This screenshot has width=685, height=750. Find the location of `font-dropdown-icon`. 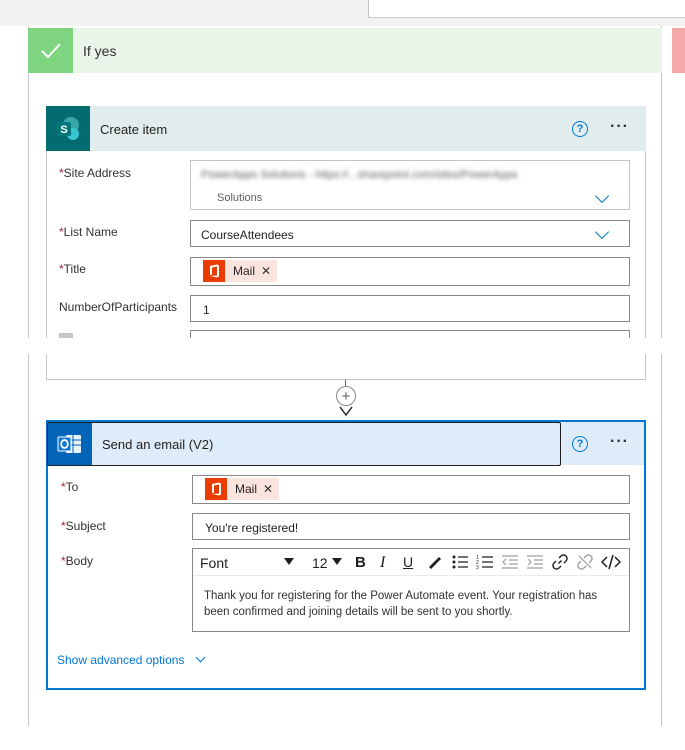

font-dropdown-icon is located at coordinates (289, 561).